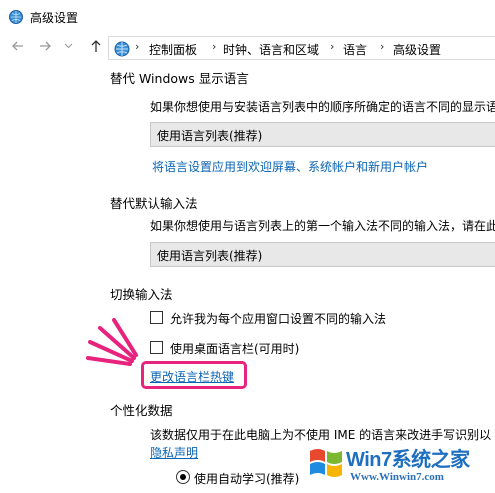  Describe the element at coordinates (408, 460) in the screenshot. I see `watermark-brand: Win7系统之家` at that location.